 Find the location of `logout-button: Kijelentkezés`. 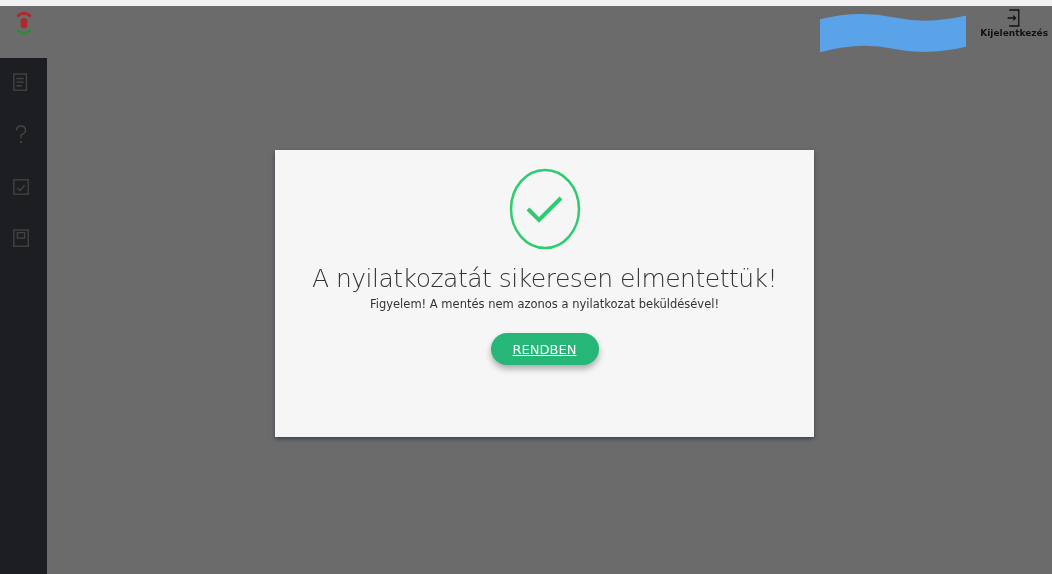

logout-button: Kijelentkezés is located at coordinates (1014, 23).